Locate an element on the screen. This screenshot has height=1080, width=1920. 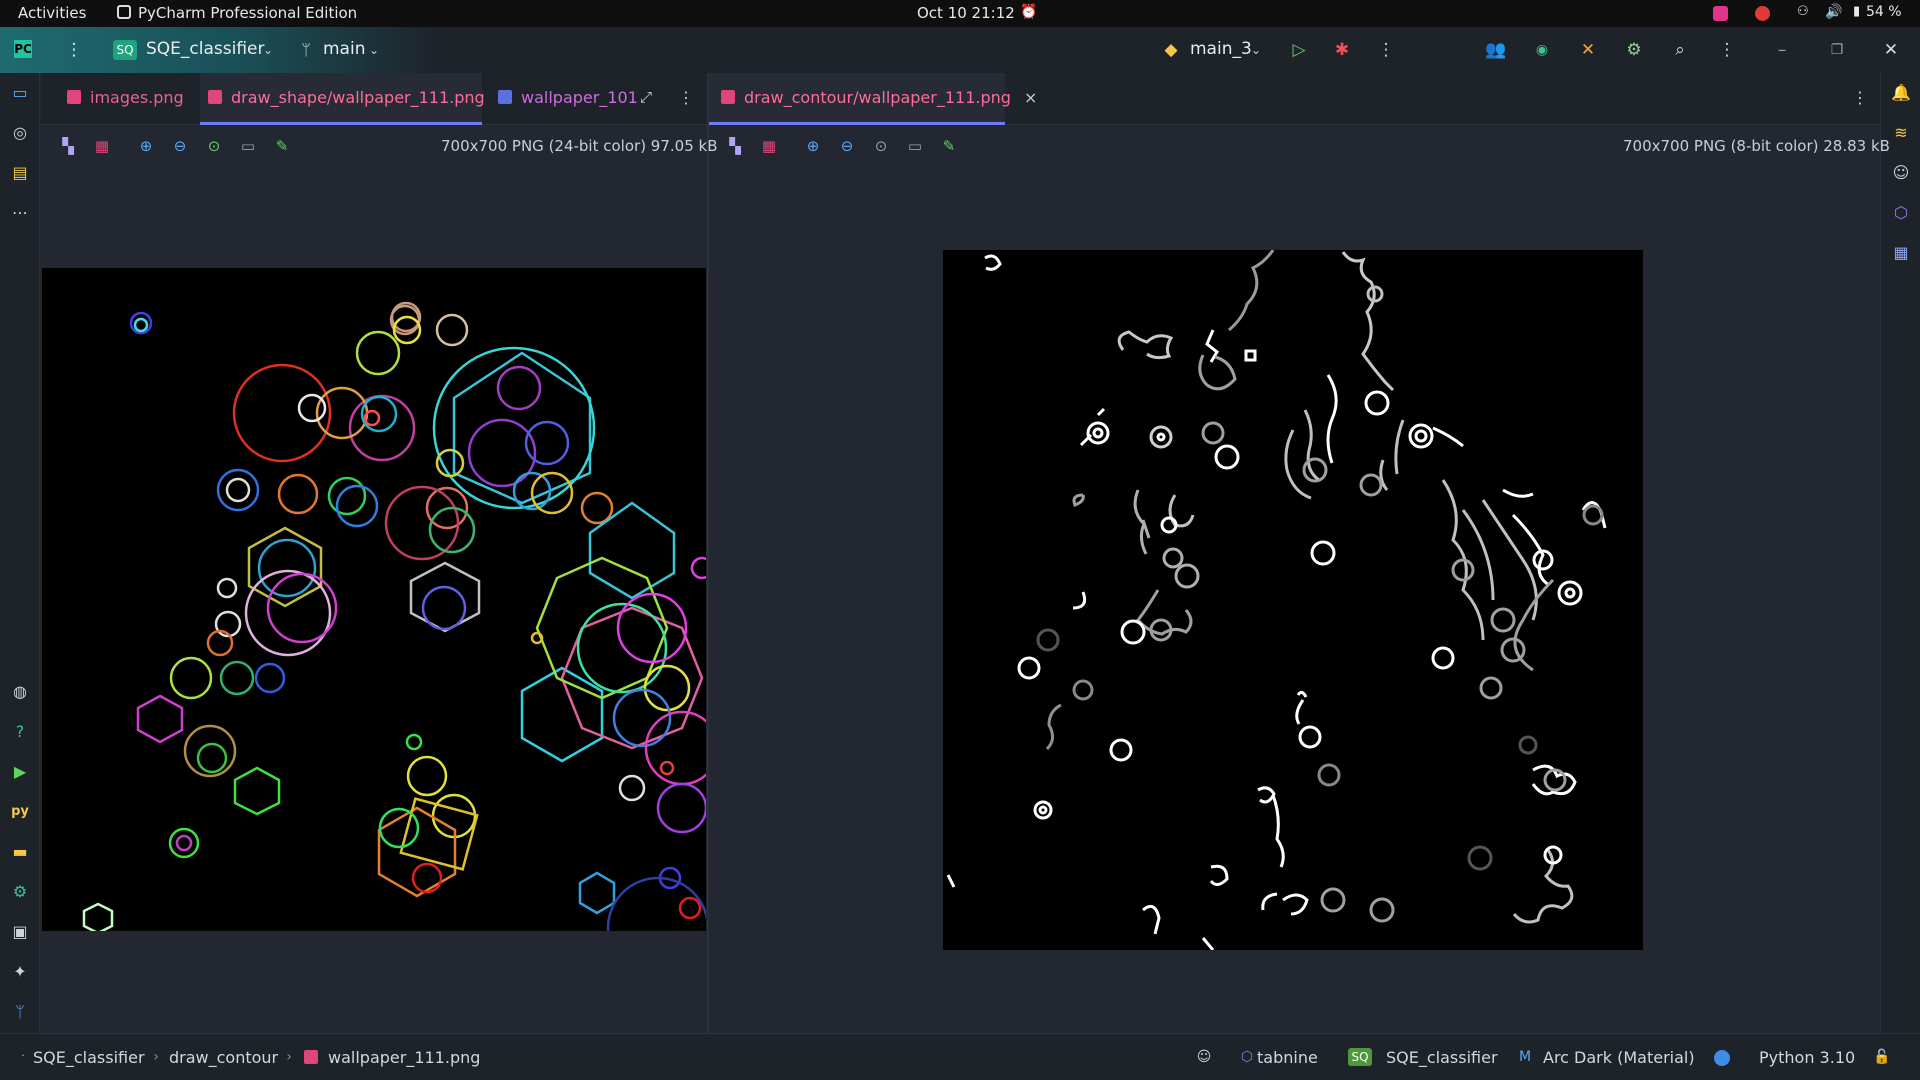
expand-split-icon: ⤢ is located at coordinates (646, 99).